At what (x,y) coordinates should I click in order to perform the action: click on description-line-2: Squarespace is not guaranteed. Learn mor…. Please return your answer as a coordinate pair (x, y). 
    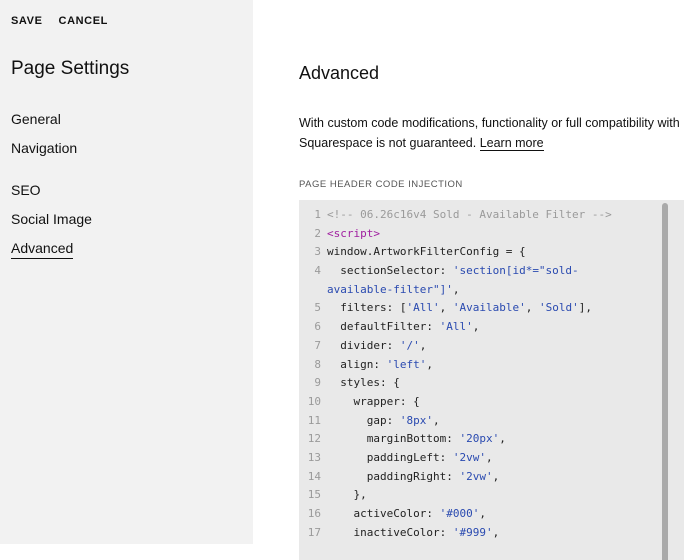
    Looking at the image, I should click on (499, 143).